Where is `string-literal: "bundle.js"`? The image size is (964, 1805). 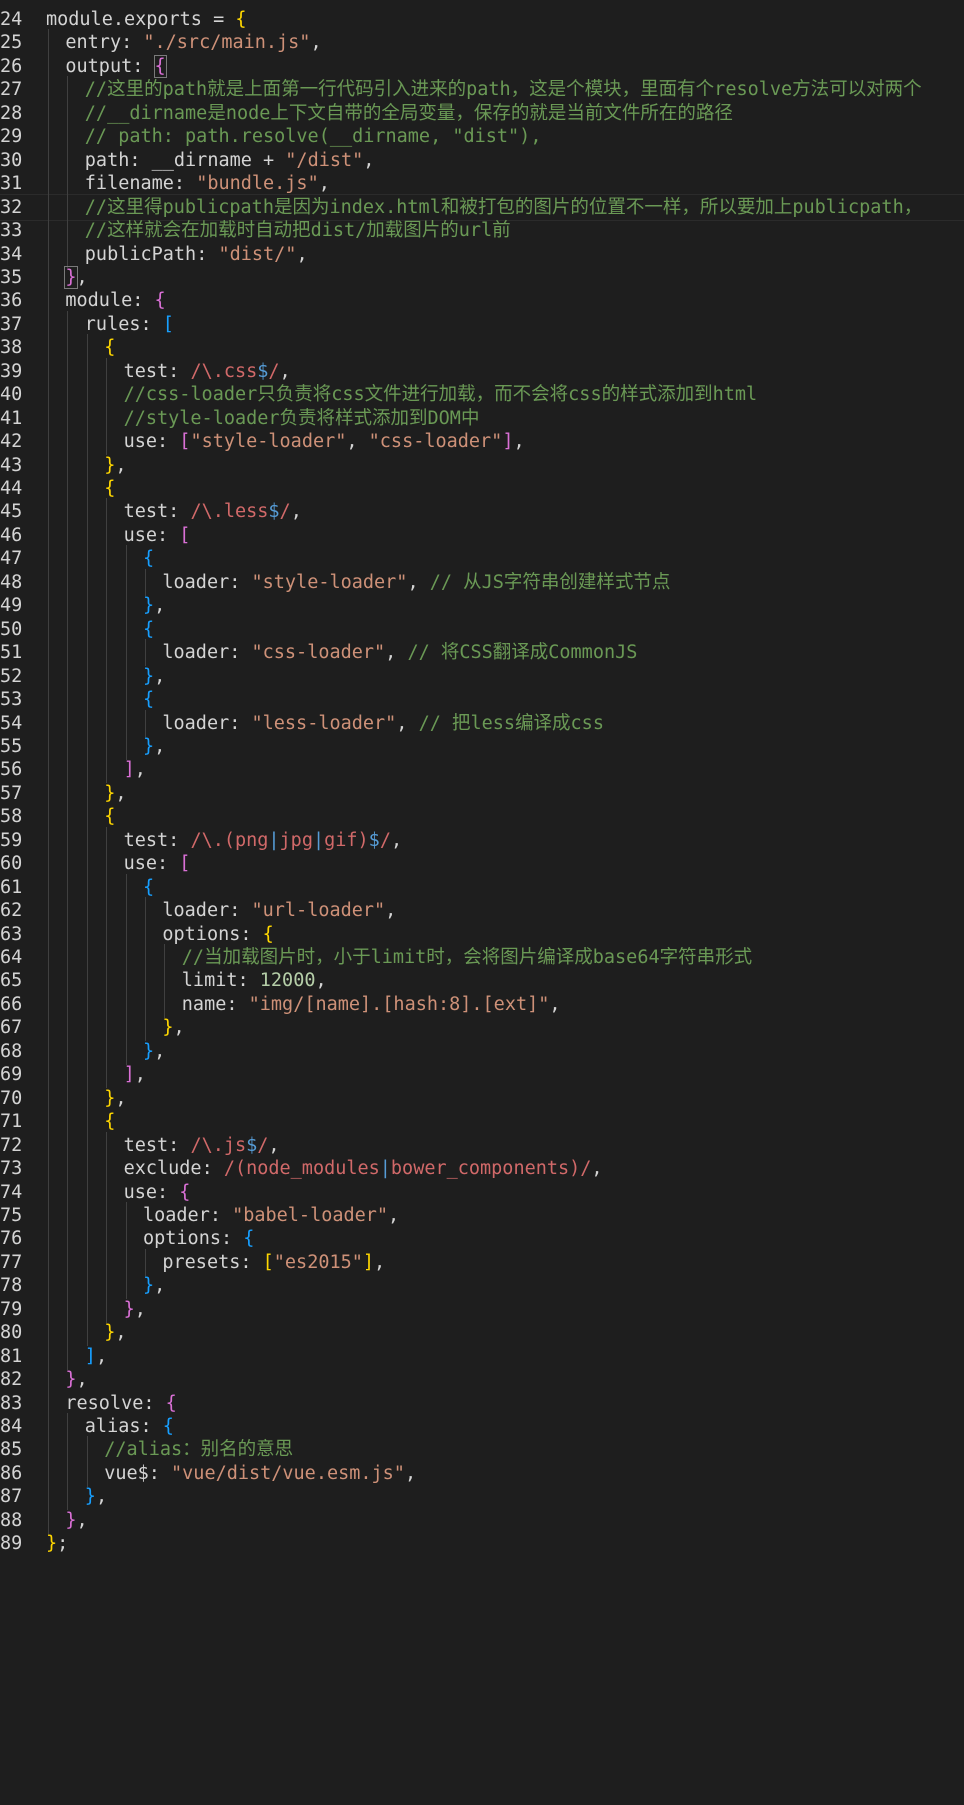 string-literal: "bundle.js" is located at coordinates (257, 184).